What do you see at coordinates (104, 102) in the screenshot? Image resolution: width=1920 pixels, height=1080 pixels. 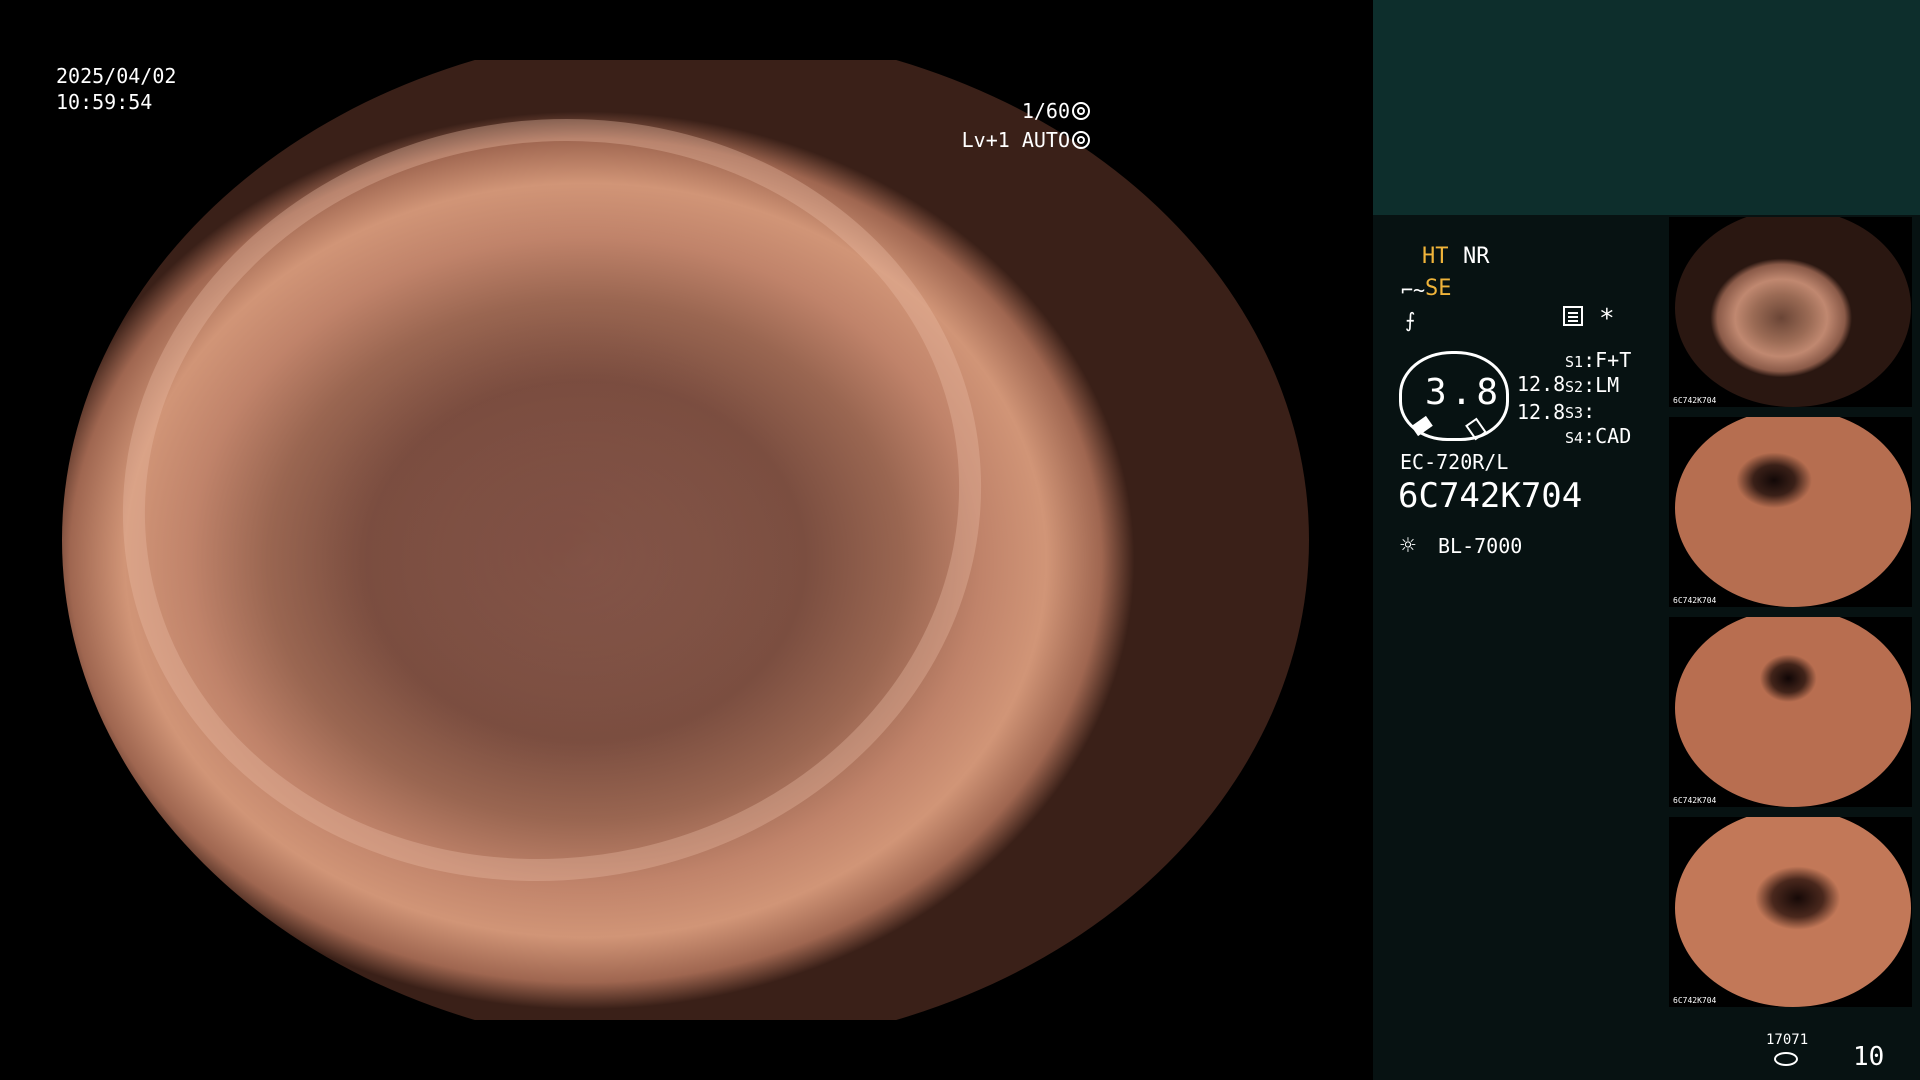 I see `osd-time: 10:59:54` at bounding box center [104, 102].